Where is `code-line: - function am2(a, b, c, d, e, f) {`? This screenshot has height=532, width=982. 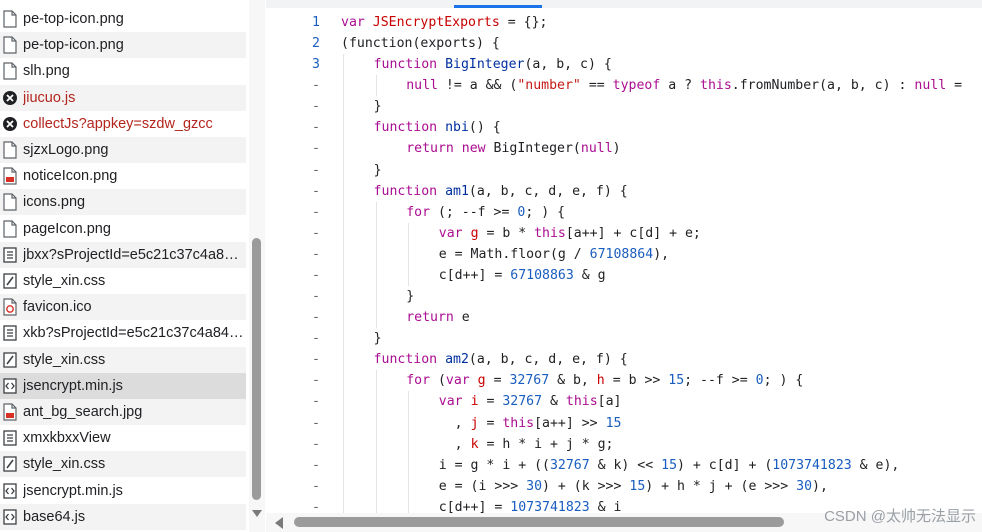 code-line: - function am2(a, b, c, d, e, f) { is located at coordinates (624, 359).